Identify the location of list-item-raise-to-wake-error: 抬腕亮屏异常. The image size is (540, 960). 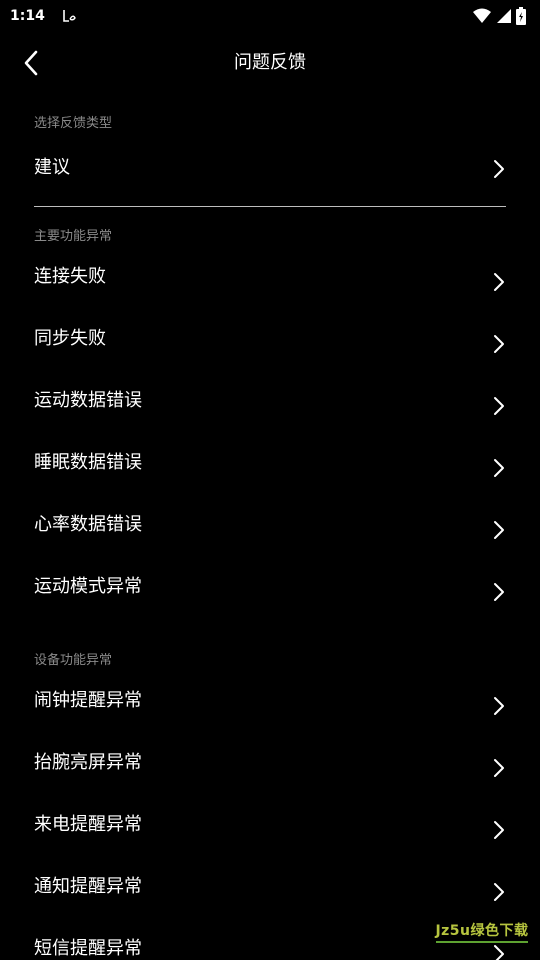
(270, 766).